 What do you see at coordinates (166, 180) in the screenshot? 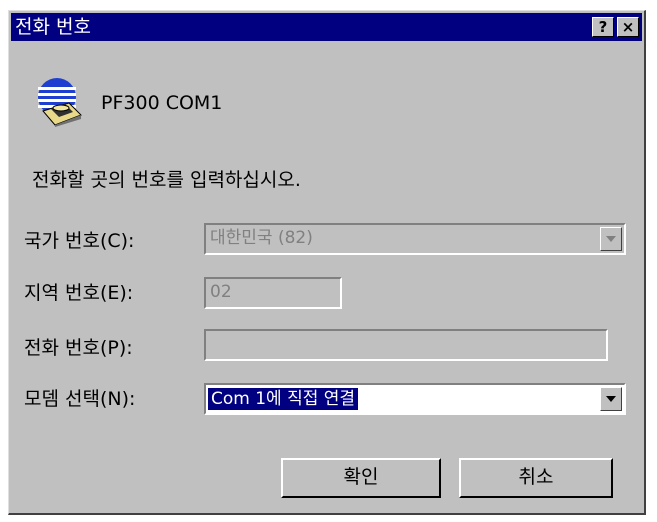
I see `instruction-text: 전화할 곳의 번호를 입력하십시오.` at bounding box center [166, 180].